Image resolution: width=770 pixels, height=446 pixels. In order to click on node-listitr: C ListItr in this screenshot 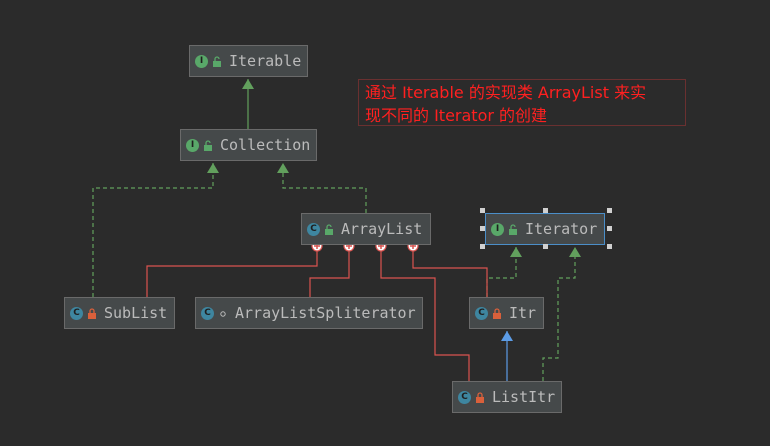, I will do `click(507, 397)`.